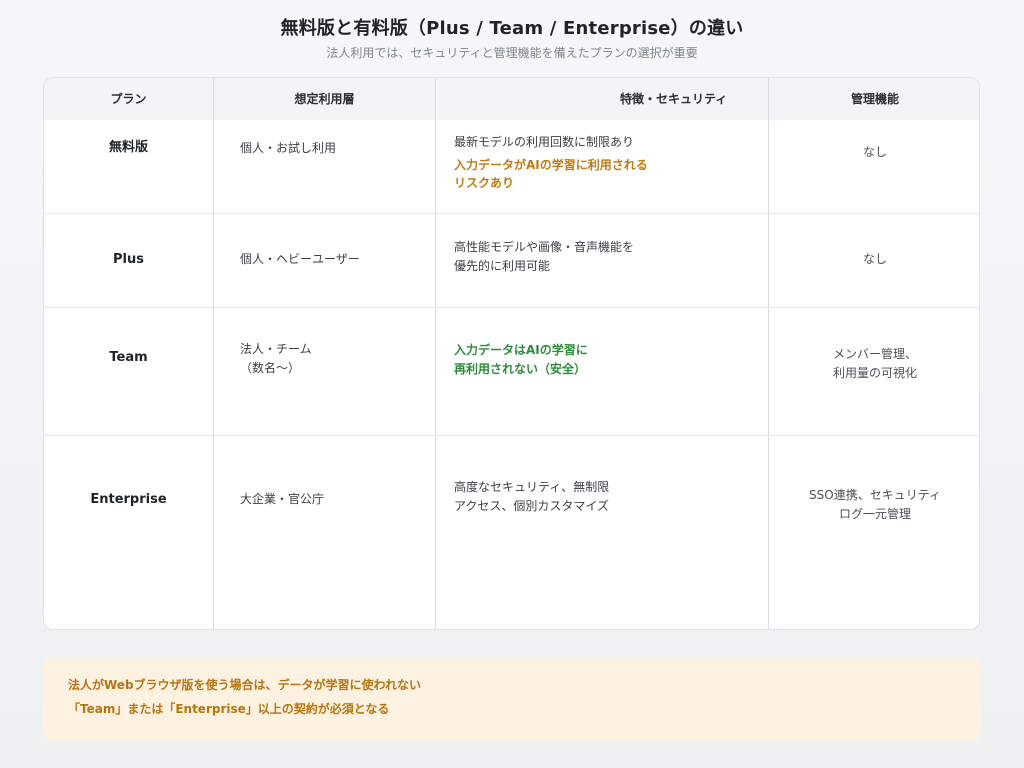 The width and height of the screenshot is (1024, 768). I want to click on target-users-plus: 個人・ヘビーユーザー, so click(300, 259).